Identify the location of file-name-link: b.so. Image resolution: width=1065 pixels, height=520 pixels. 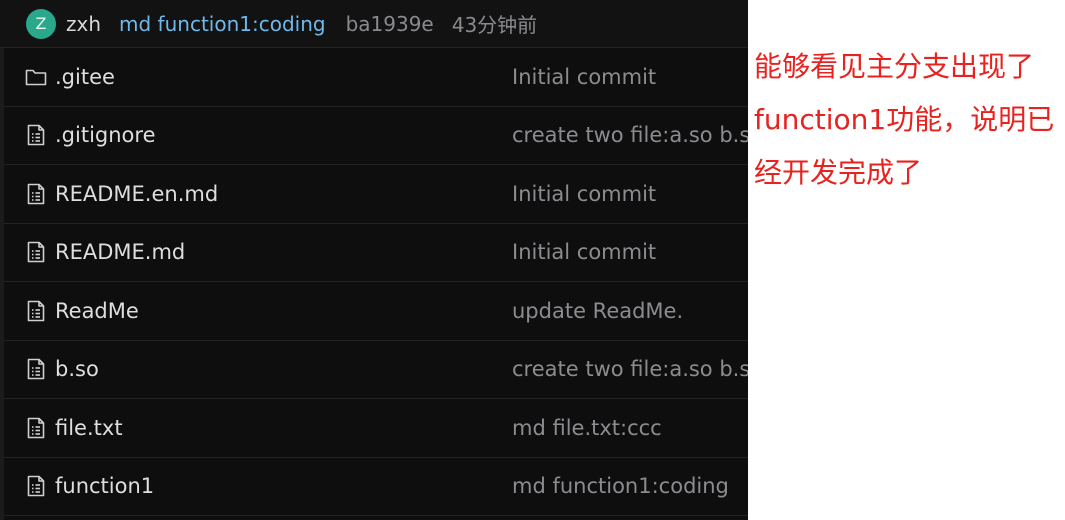
(77, 369).